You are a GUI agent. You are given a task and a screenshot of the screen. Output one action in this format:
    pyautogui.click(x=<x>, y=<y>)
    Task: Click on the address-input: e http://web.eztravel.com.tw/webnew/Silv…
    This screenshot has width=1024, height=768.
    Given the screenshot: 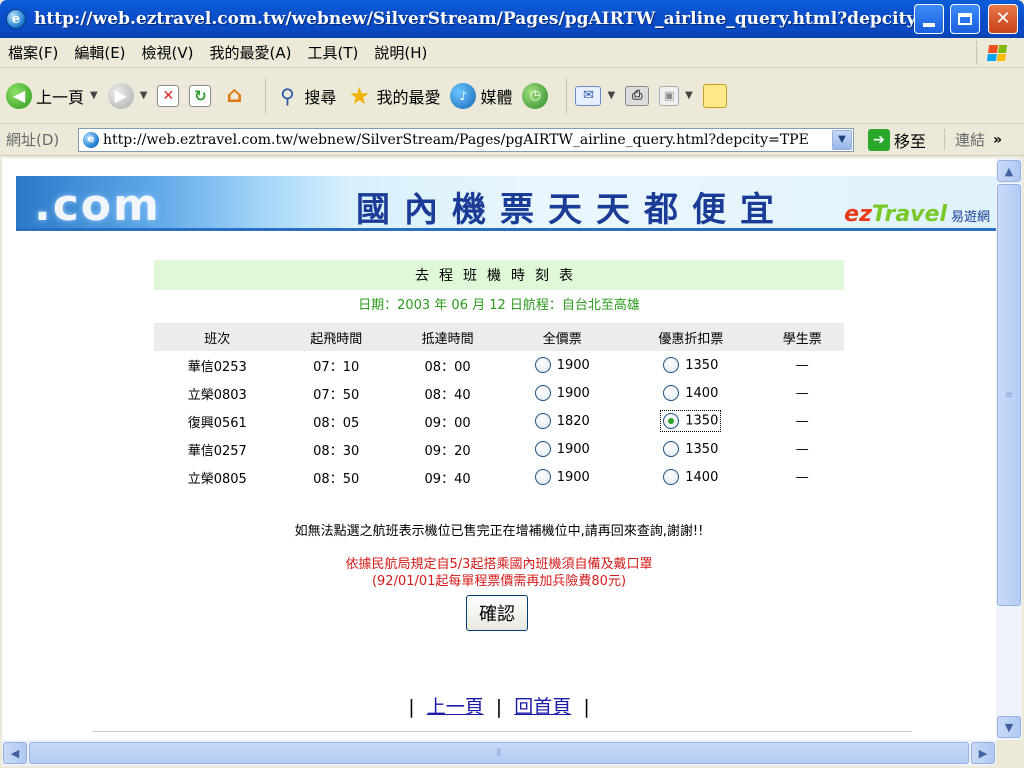 What is the action you would take?
    pyautogui.click(x=466, y=139)
    